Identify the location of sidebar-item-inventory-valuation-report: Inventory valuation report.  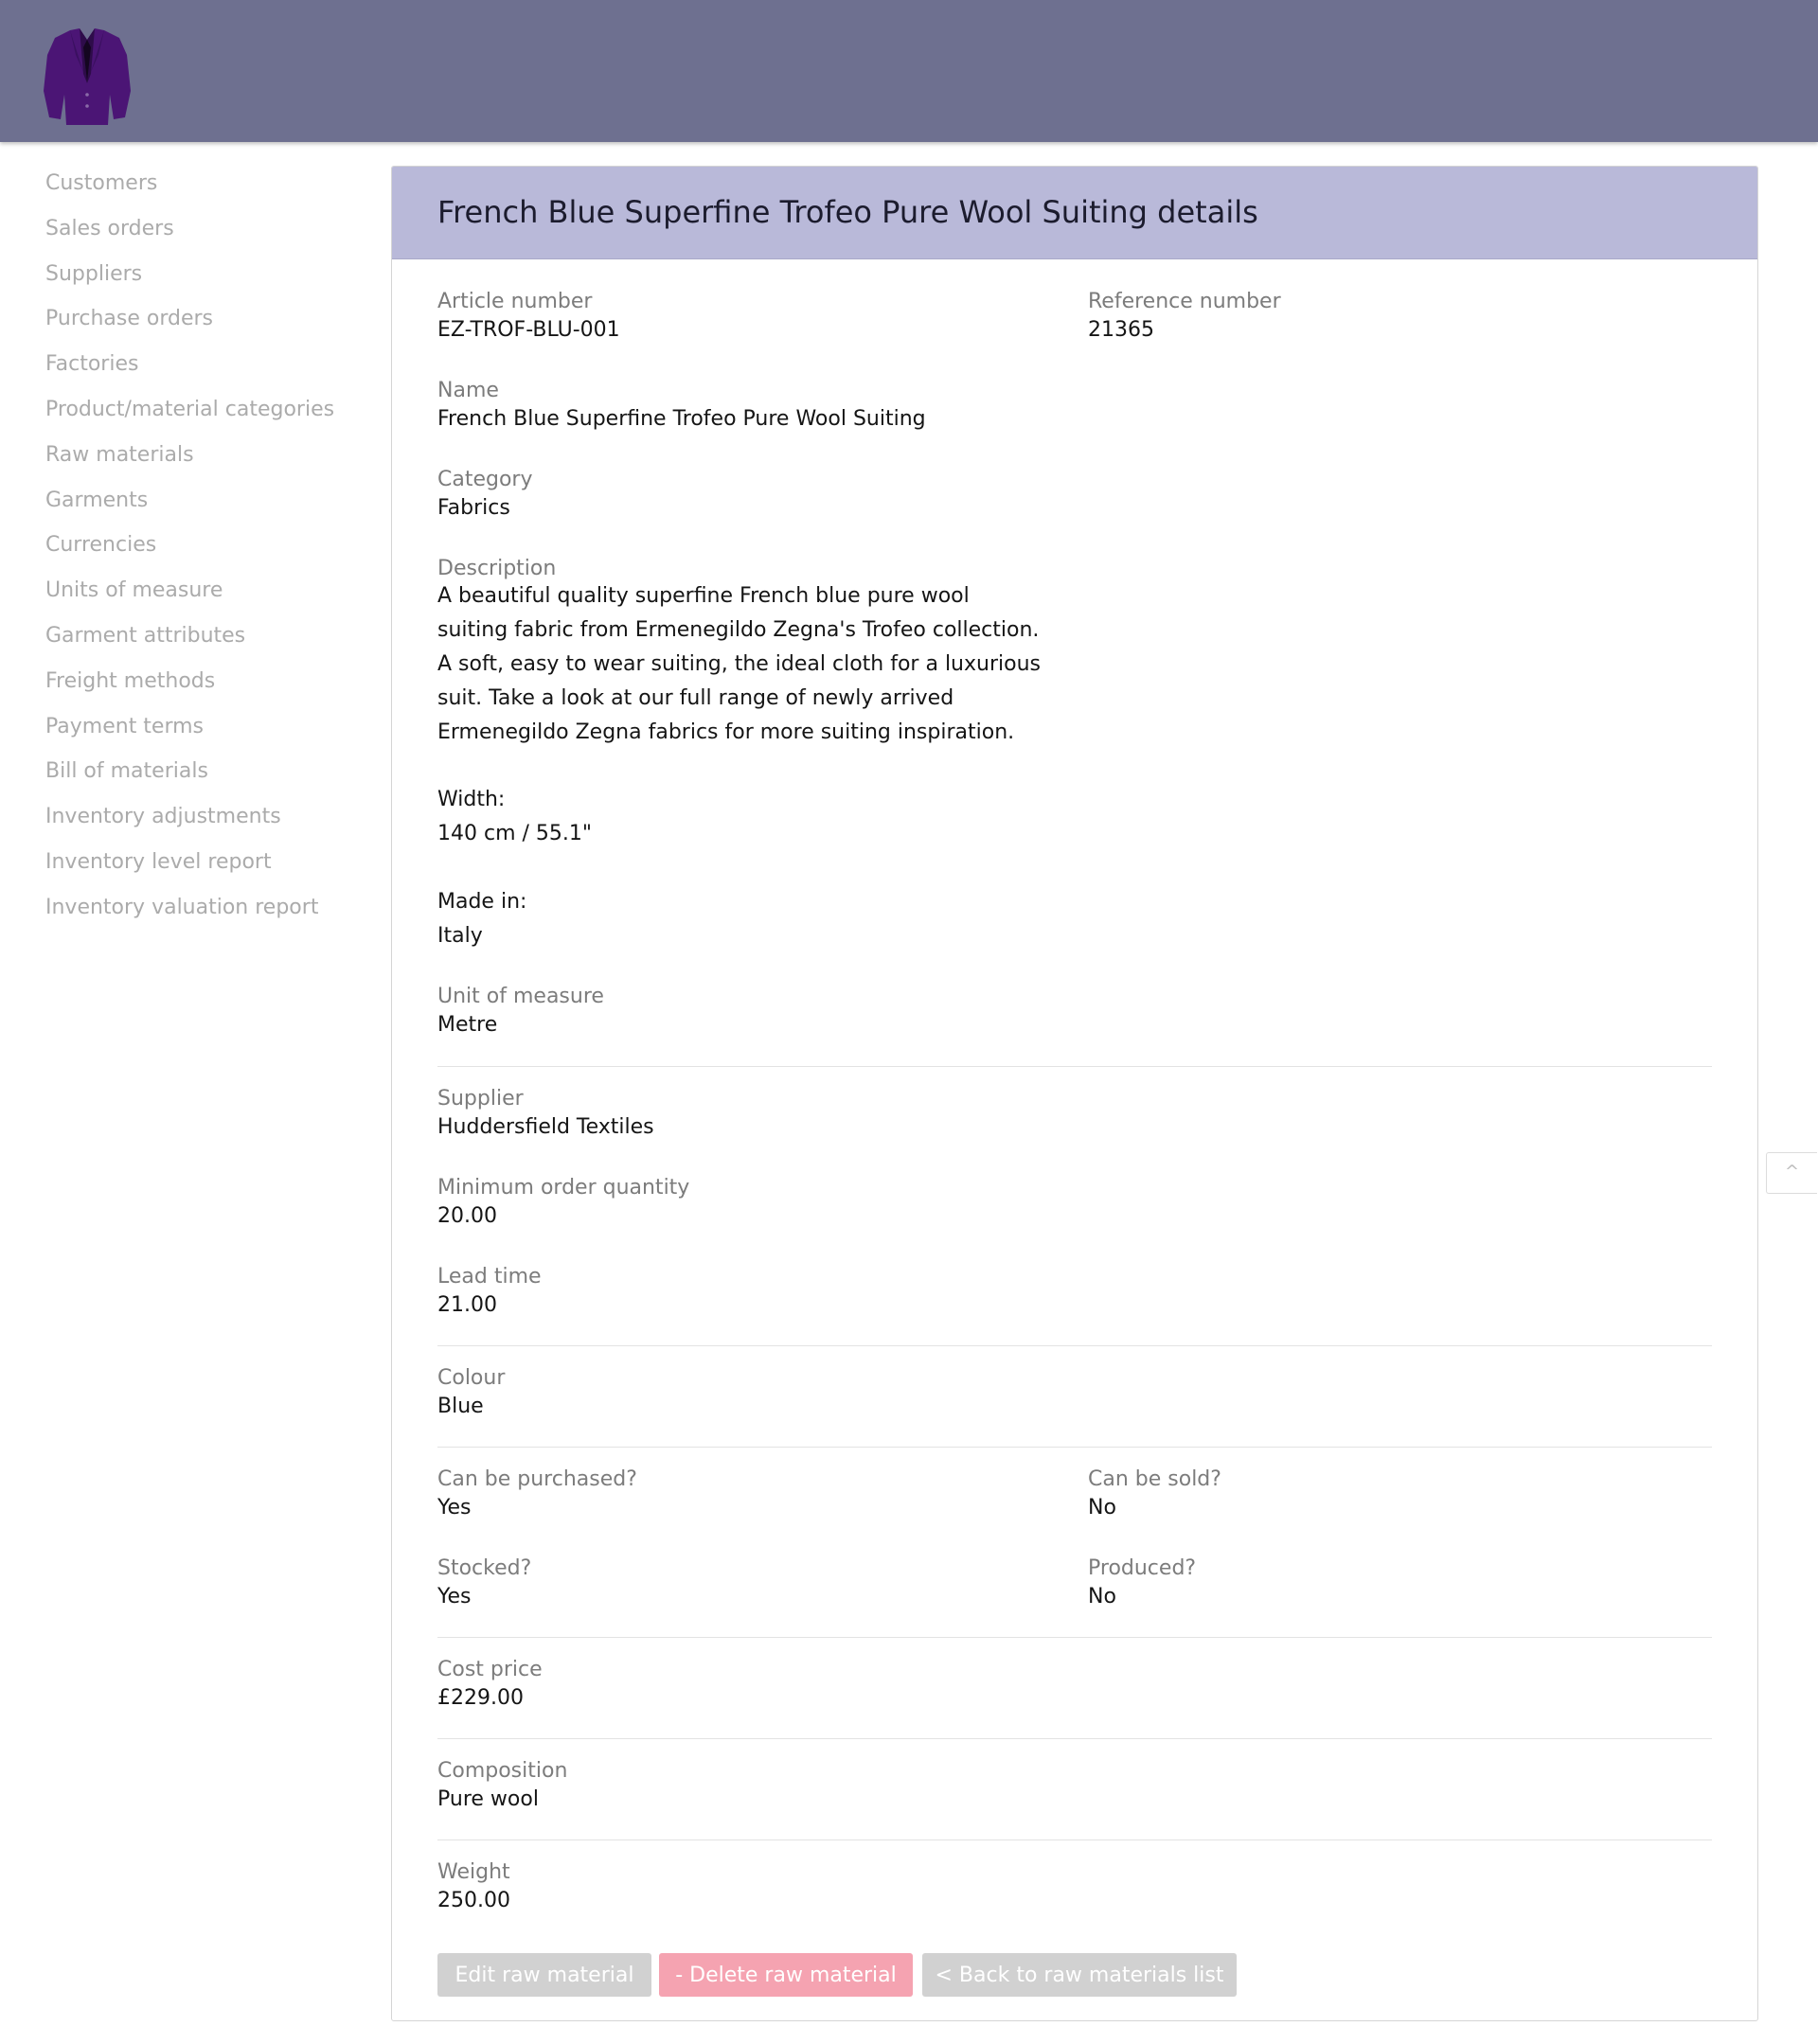
(206, 908).